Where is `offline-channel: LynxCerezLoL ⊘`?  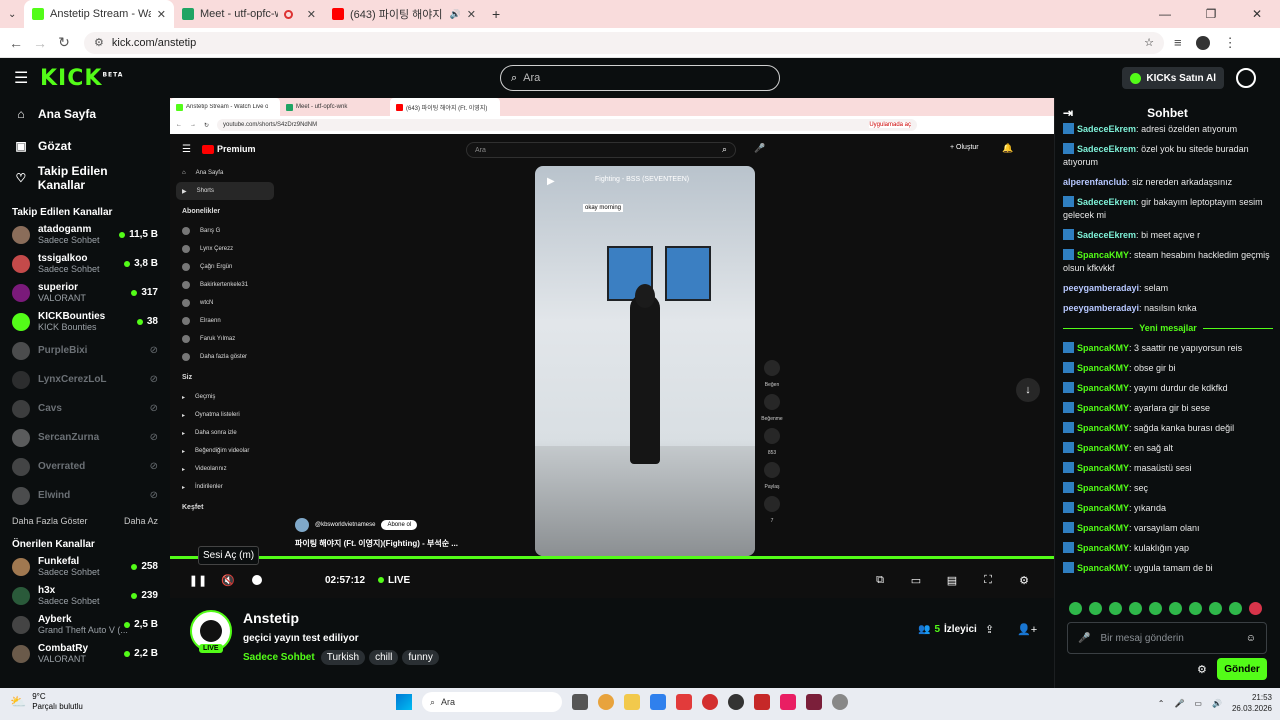
offline-channel: LynxCerezLoL ⊘ is located at coordinates (85, 379).